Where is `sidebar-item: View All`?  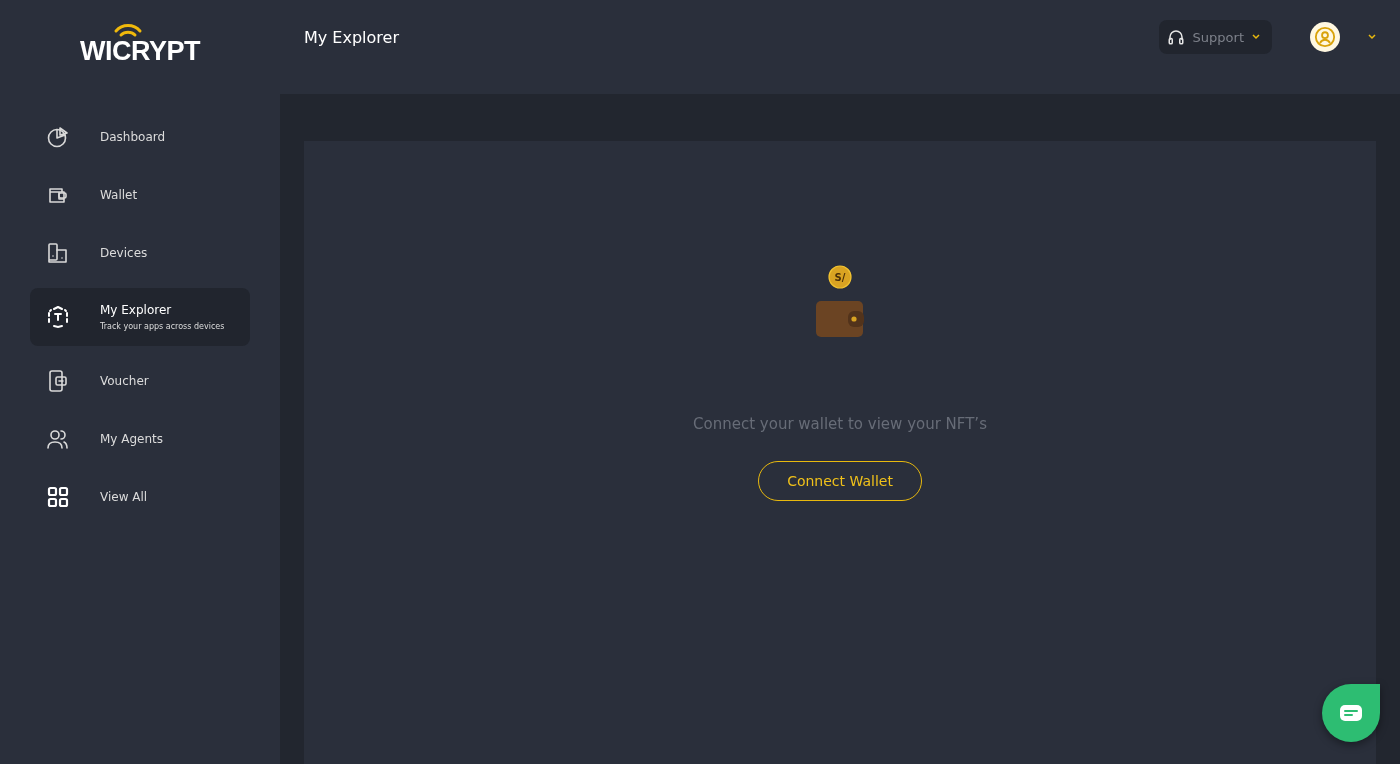 sidebar-item: View All is located at coordinates (140, 497).